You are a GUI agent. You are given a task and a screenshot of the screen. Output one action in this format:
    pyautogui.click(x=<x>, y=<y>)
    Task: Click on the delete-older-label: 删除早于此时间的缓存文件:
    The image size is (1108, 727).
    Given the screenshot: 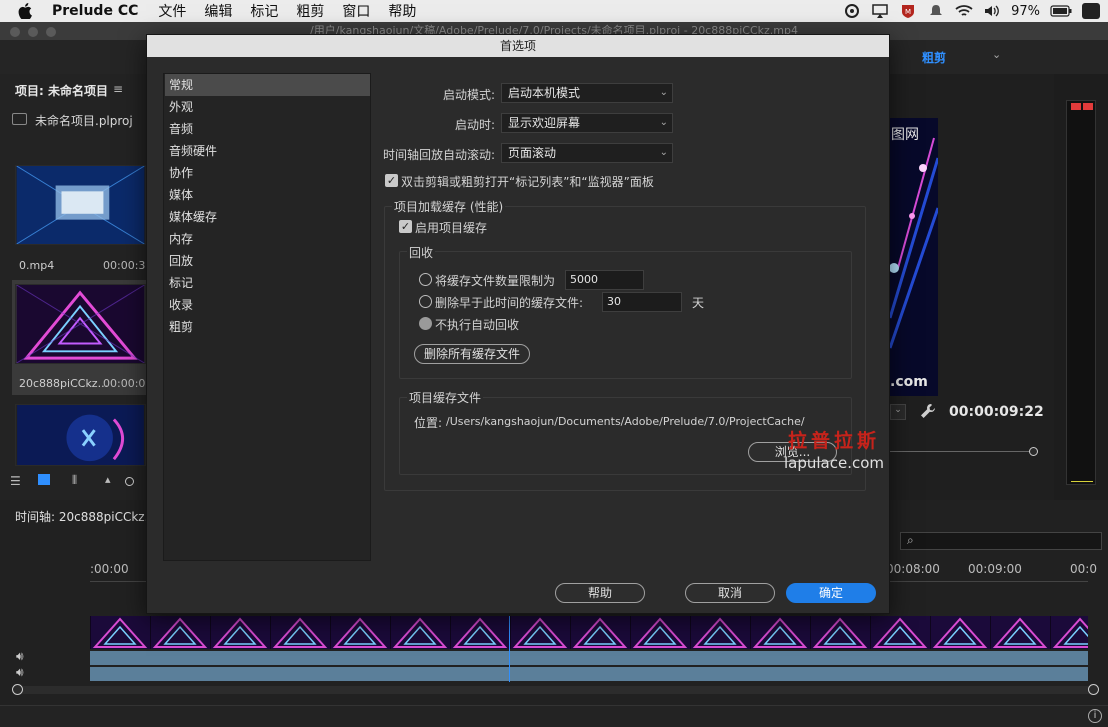 What is the action you would take?
    pyautogui.click(x=509, y=303)
    